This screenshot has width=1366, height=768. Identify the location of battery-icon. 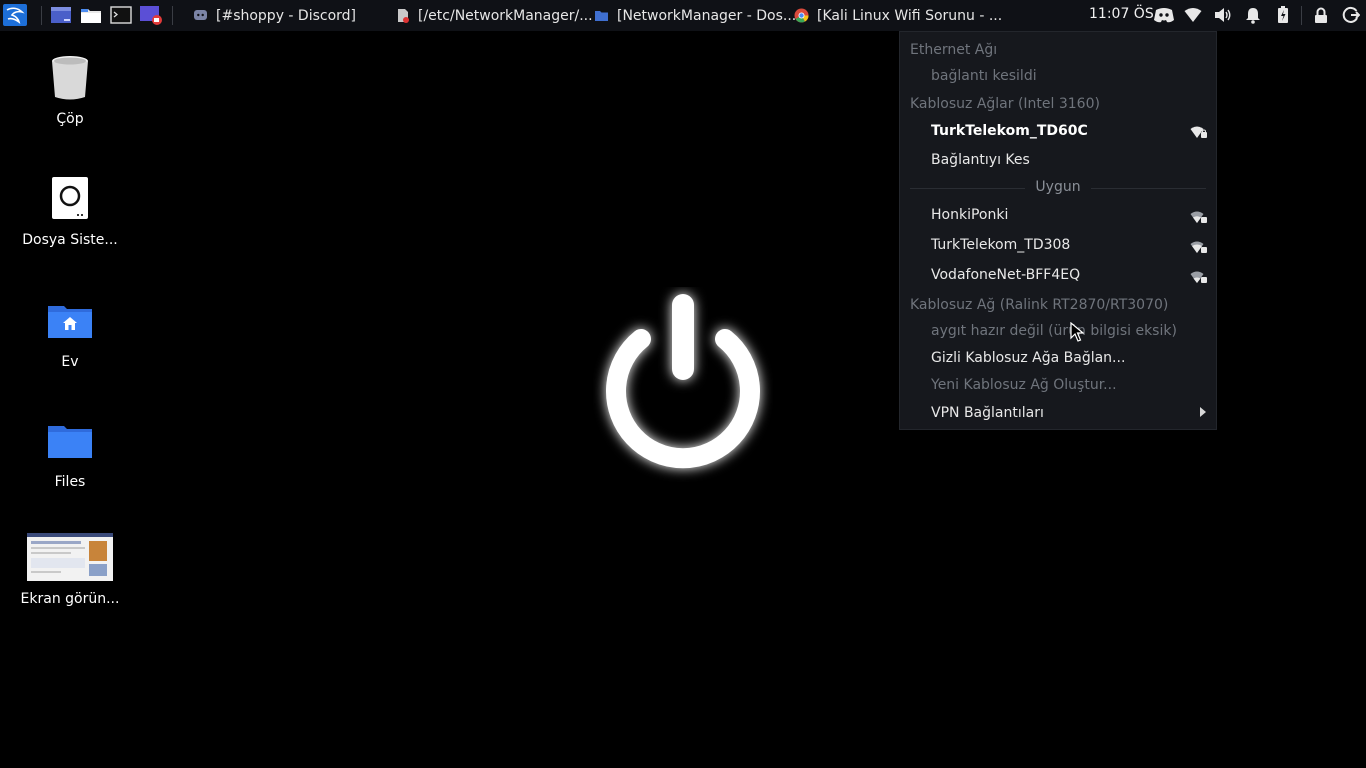
(1283, 15).